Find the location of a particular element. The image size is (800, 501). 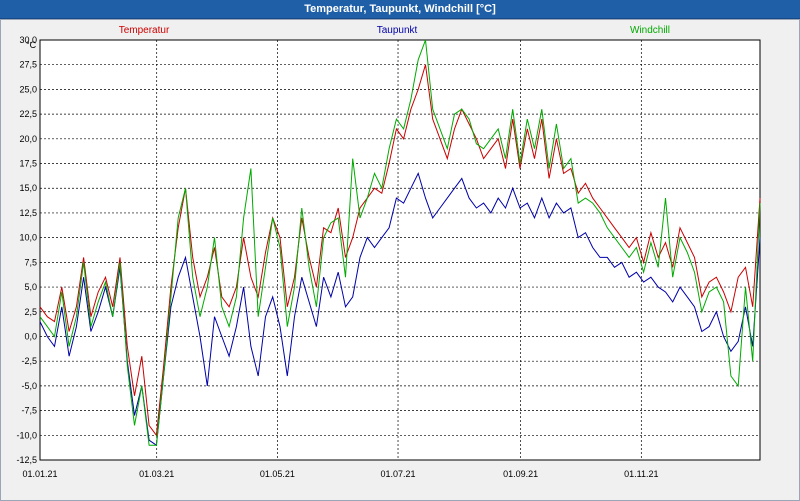

y-tick-label: 22,5 is located at coordinates (28, 114).